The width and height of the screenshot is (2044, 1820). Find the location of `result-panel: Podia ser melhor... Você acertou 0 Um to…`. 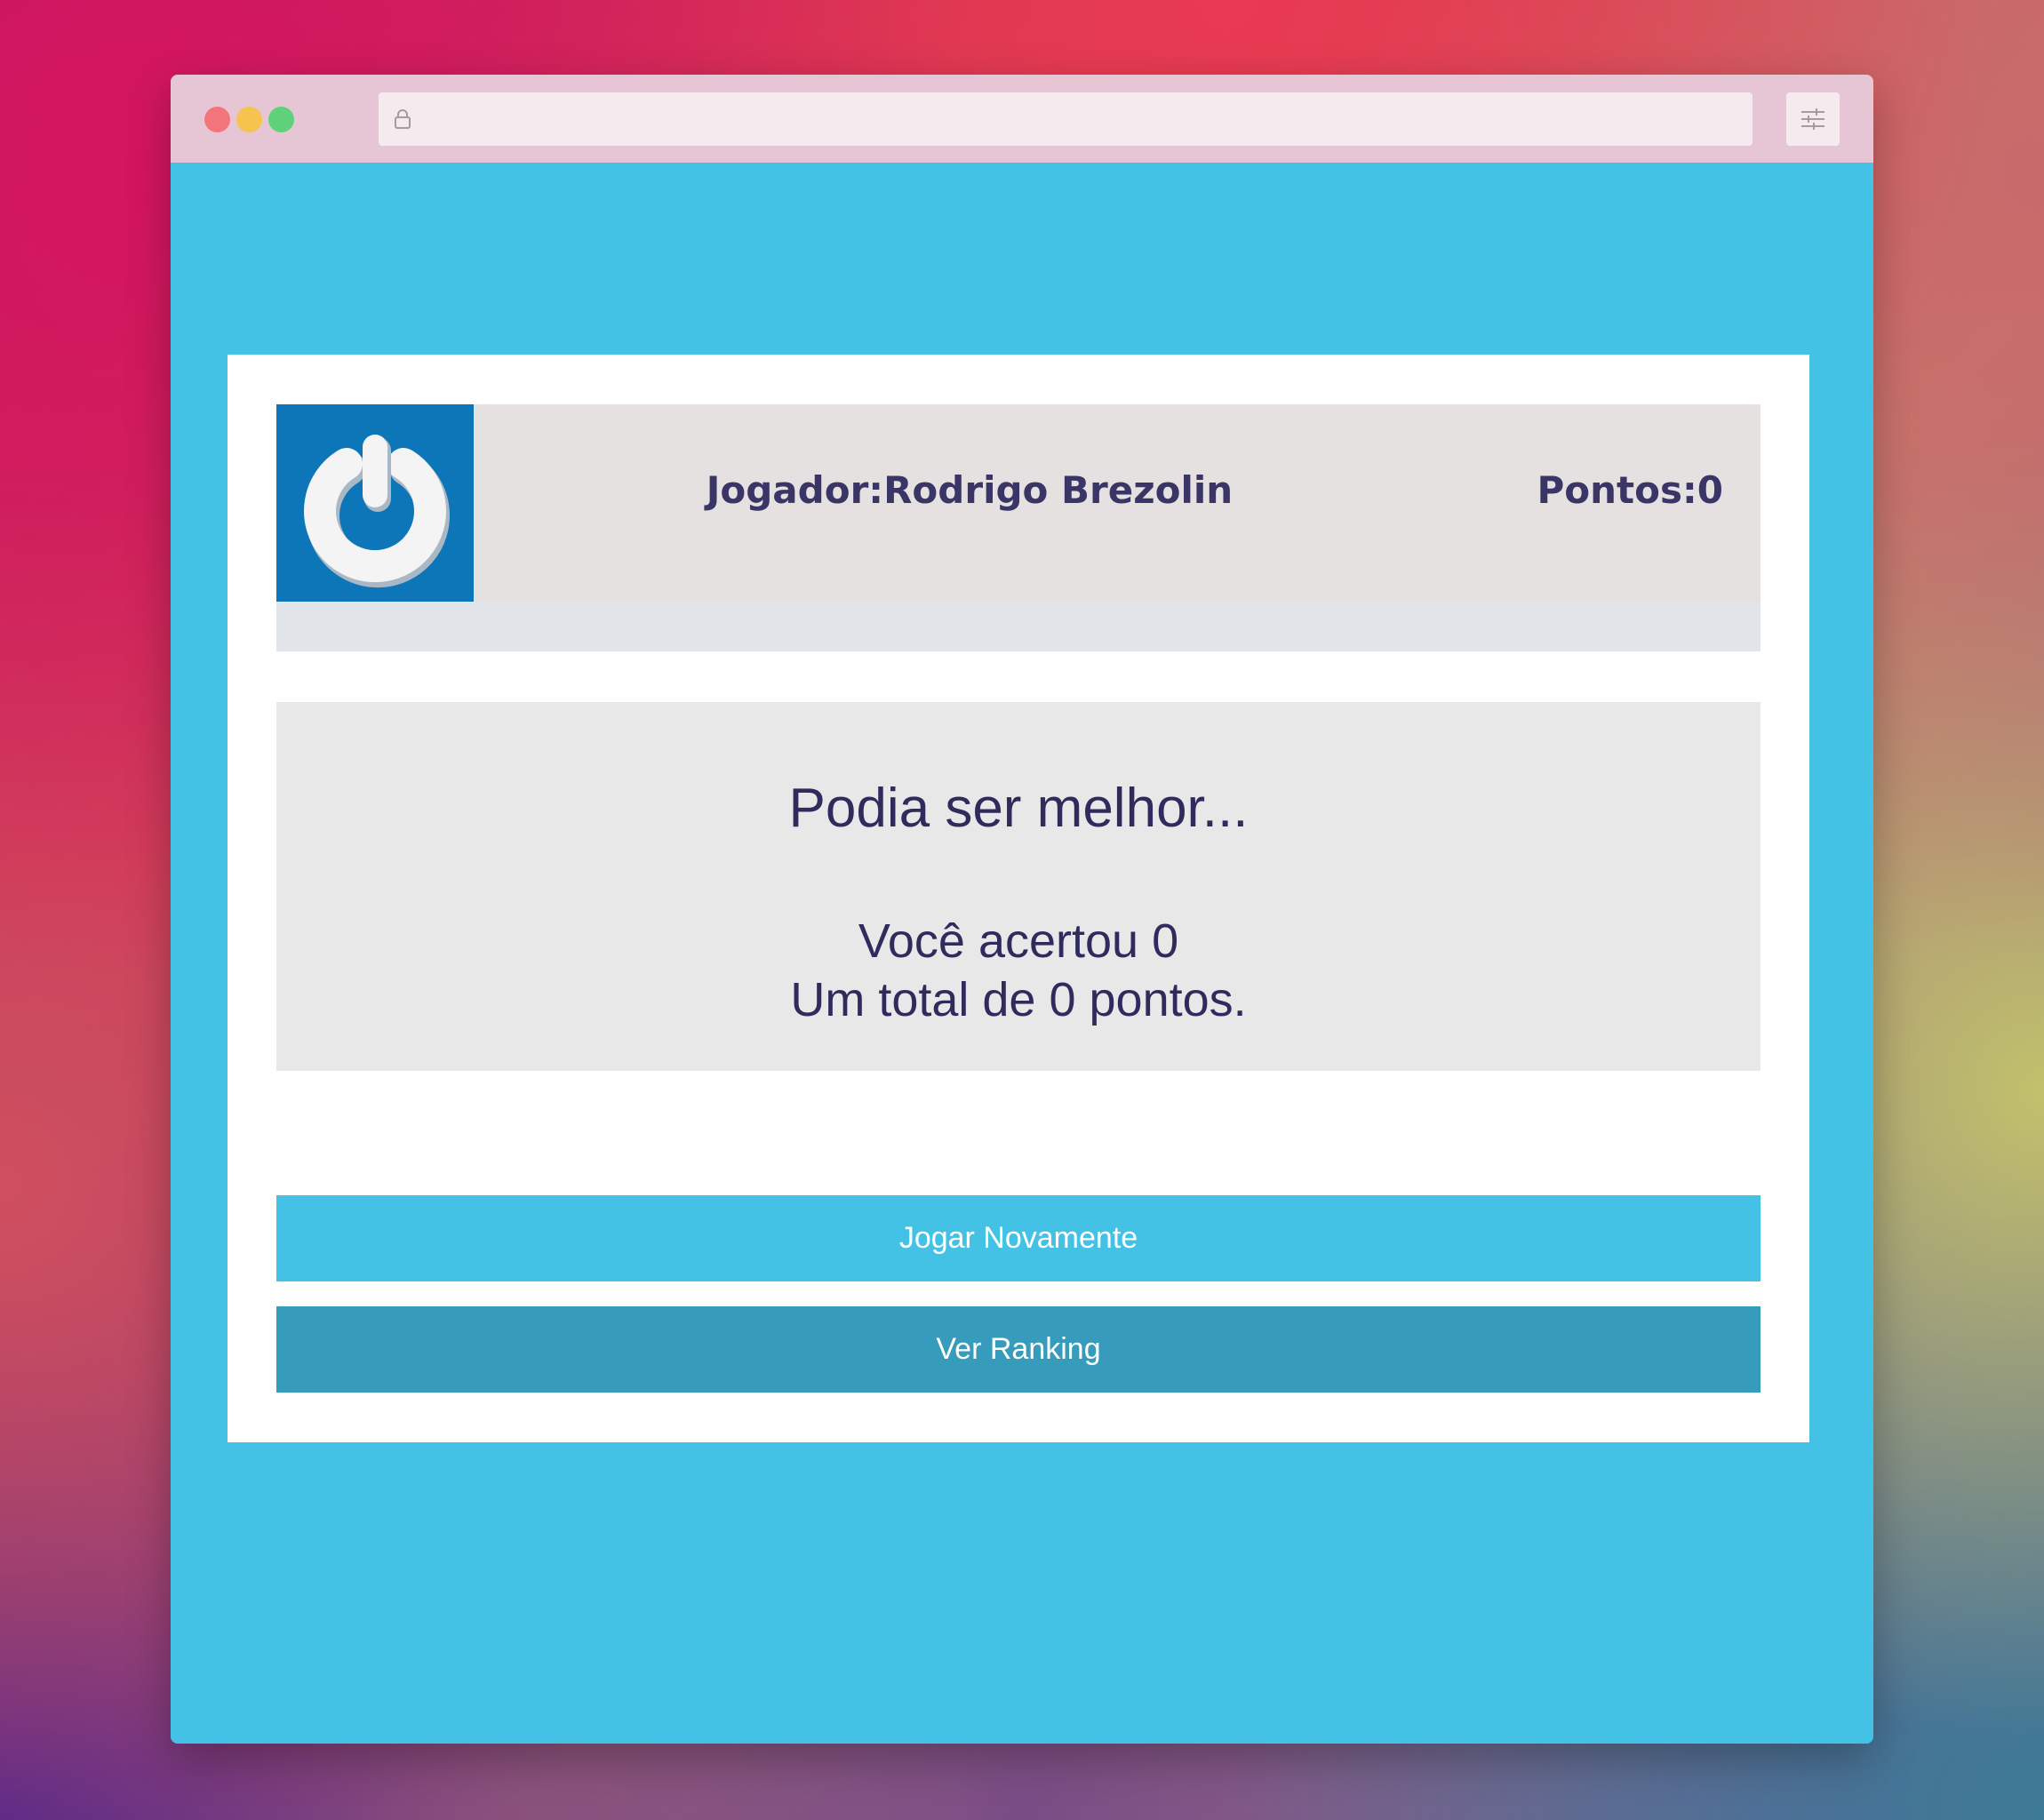

result-panel: Podia ser melhor... Você acertou 0 Um to… is located at coordinates (1018, 886).